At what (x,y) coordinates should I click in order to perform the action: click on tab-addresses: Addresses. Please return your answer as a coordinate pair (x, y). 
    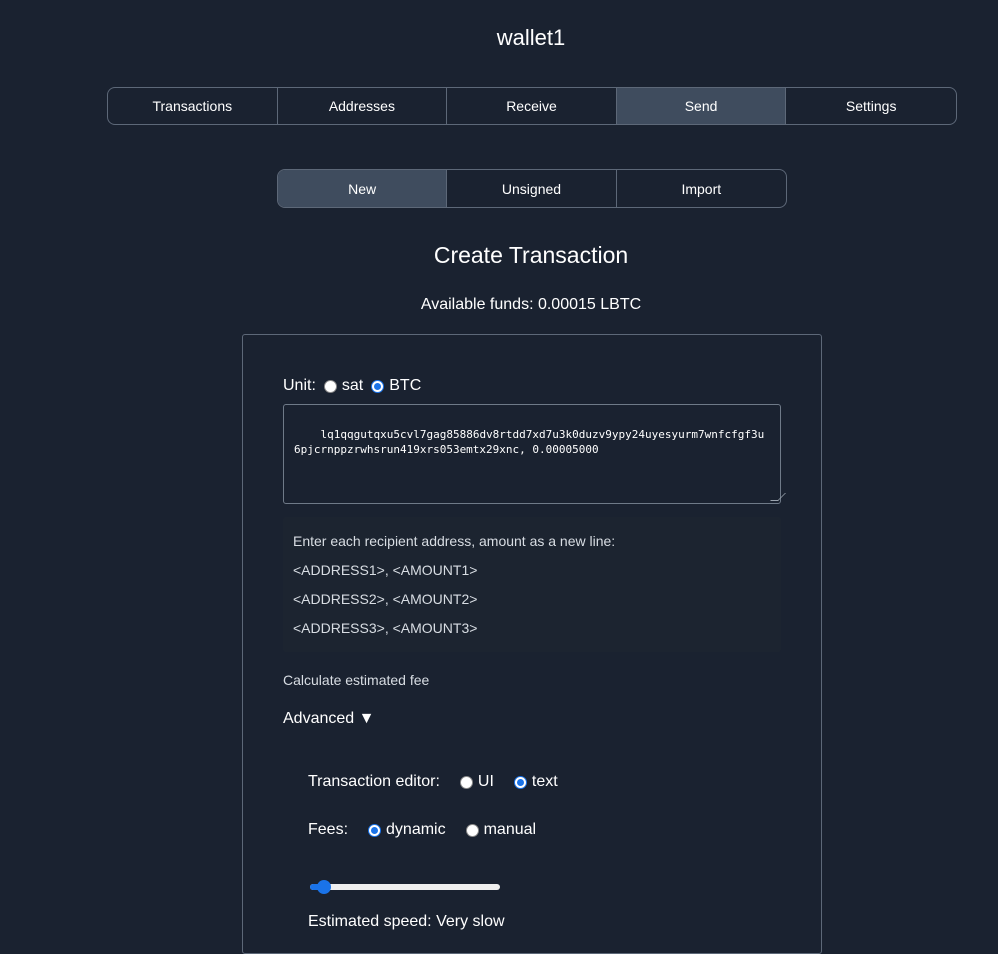
    Looking at the image, I should click on (363, 106).